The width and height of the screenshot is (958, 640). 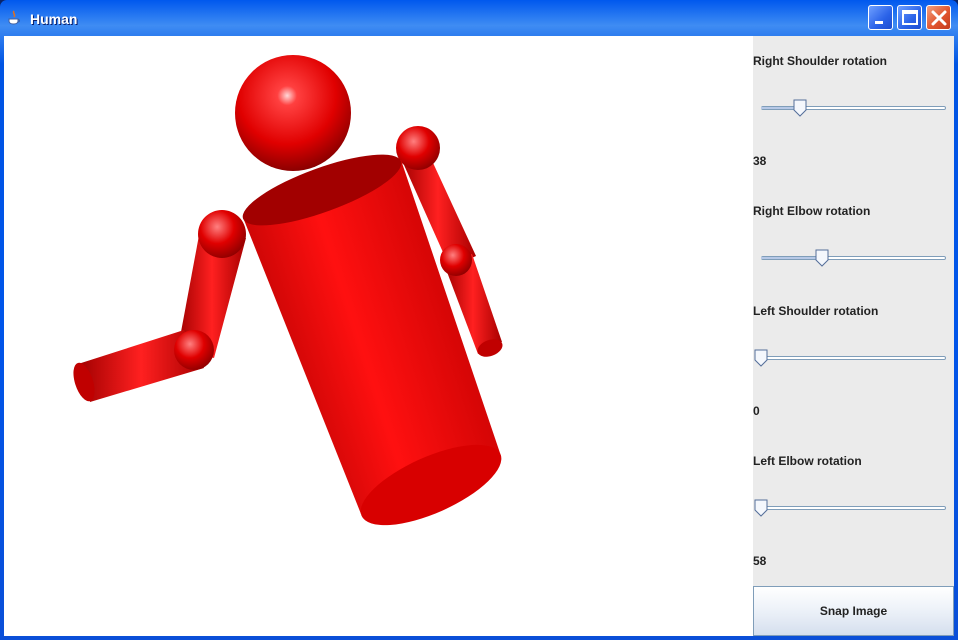 What do you see at coordinates (14, 17) in the screenshot?
I see `java-cup-icon` at bounding box center [14, 17].